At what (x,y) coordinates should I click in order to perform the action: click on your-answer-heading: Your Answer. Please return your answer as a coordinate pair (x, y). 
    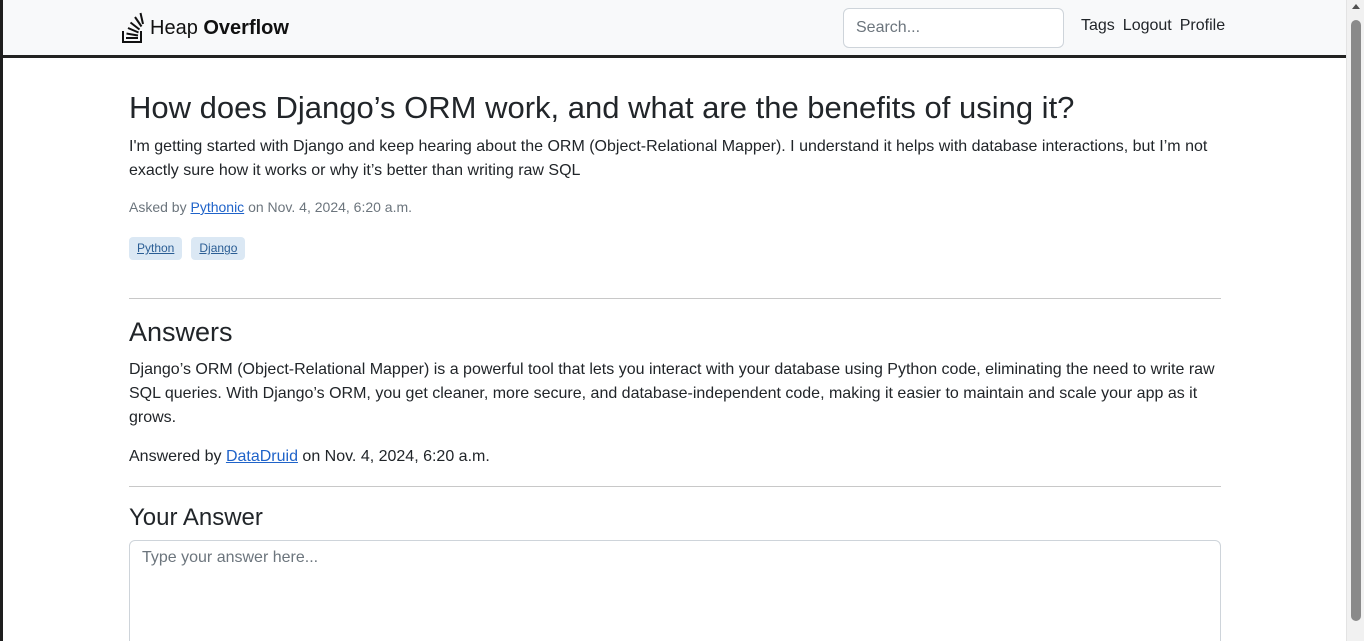
    Looking at the image, I should click on (196, 517).